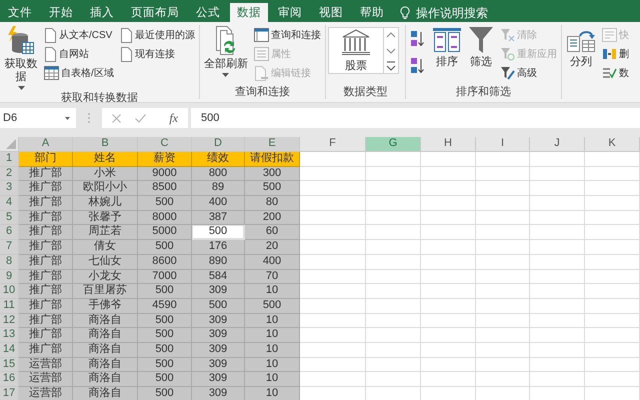 Image resolution: width=640 pixels, height=400 pixels. I want to click on row-header: 12, so click(9, 321).